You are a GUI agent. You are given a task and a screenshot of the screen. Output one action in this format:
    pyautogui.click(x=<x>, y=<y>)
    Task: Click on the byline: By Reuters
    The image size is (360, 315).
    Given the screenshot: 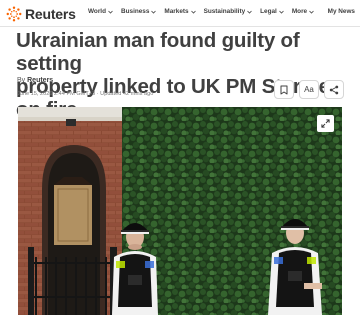 What is the action you would take?
    pyautogui.click(x=35, y=80)
    